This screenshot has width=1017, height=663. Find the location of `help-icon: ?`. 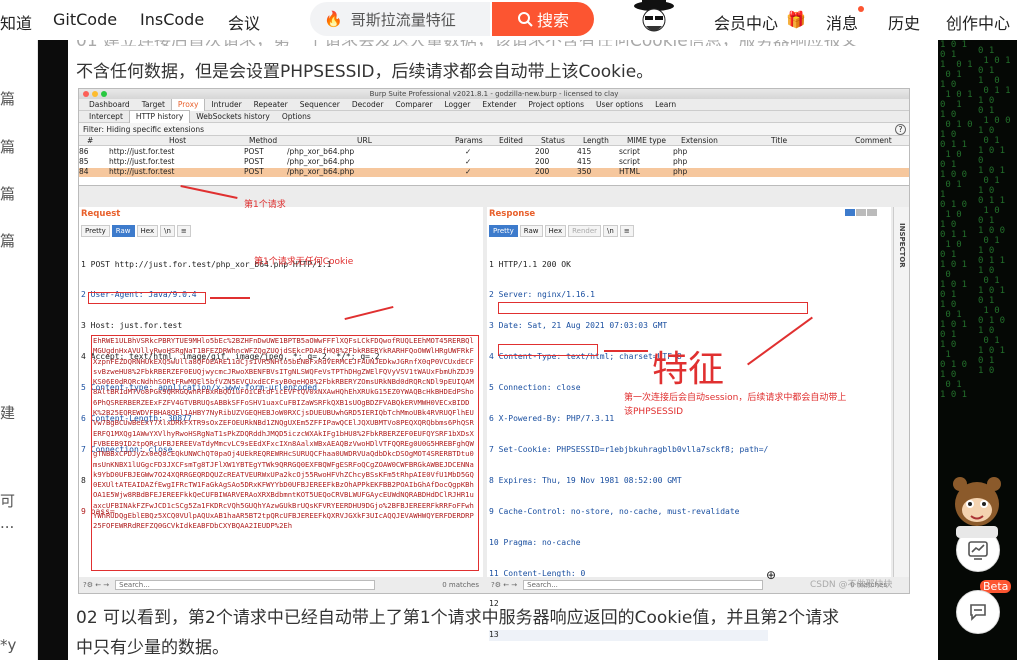

help-icon: ? is located at coordinates (900, 129).